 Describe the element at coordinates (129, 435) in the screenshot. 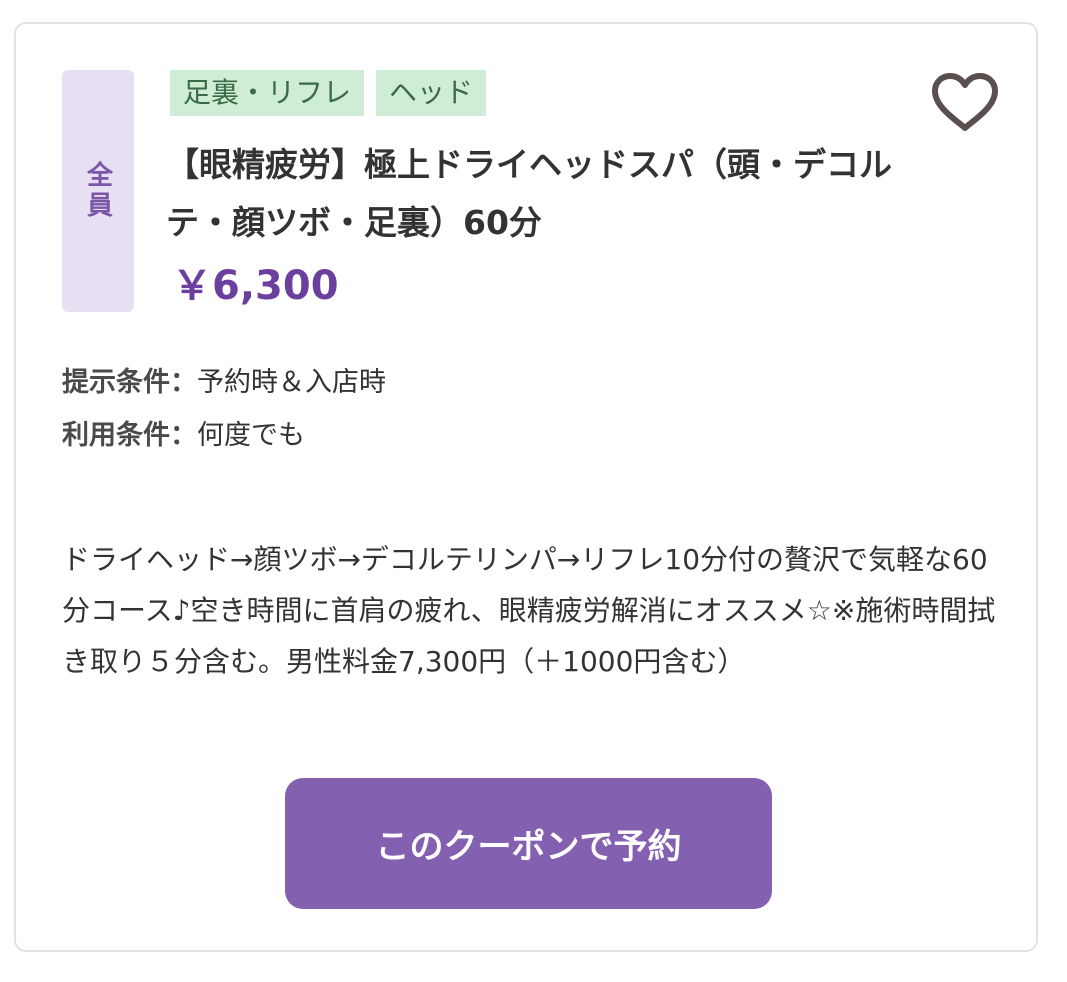

I see `usage-condition-label: 利用条件：` at that location.